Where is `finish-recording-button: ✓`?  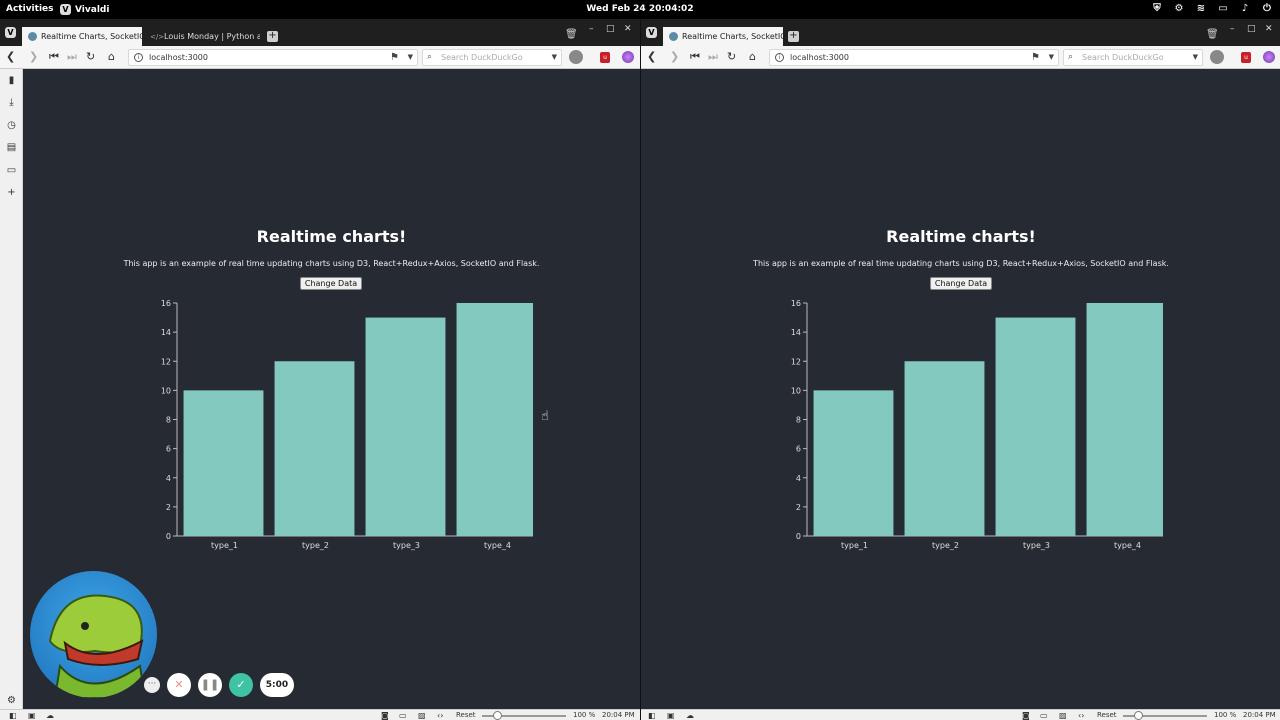 finish-recording-button: ✓ is located at coordinates (241, 685).